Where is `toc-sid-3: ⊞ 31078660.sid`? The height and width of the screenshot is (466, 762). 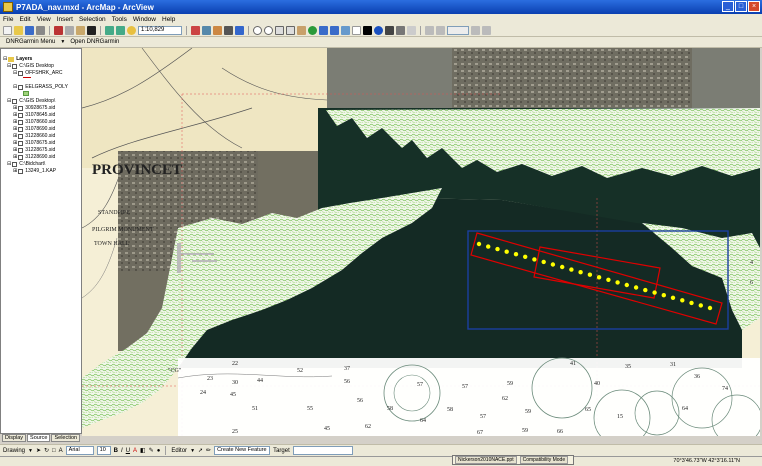 toc-sid-3: ⊞ 31078660.sid is located at coordinates (34, 122).